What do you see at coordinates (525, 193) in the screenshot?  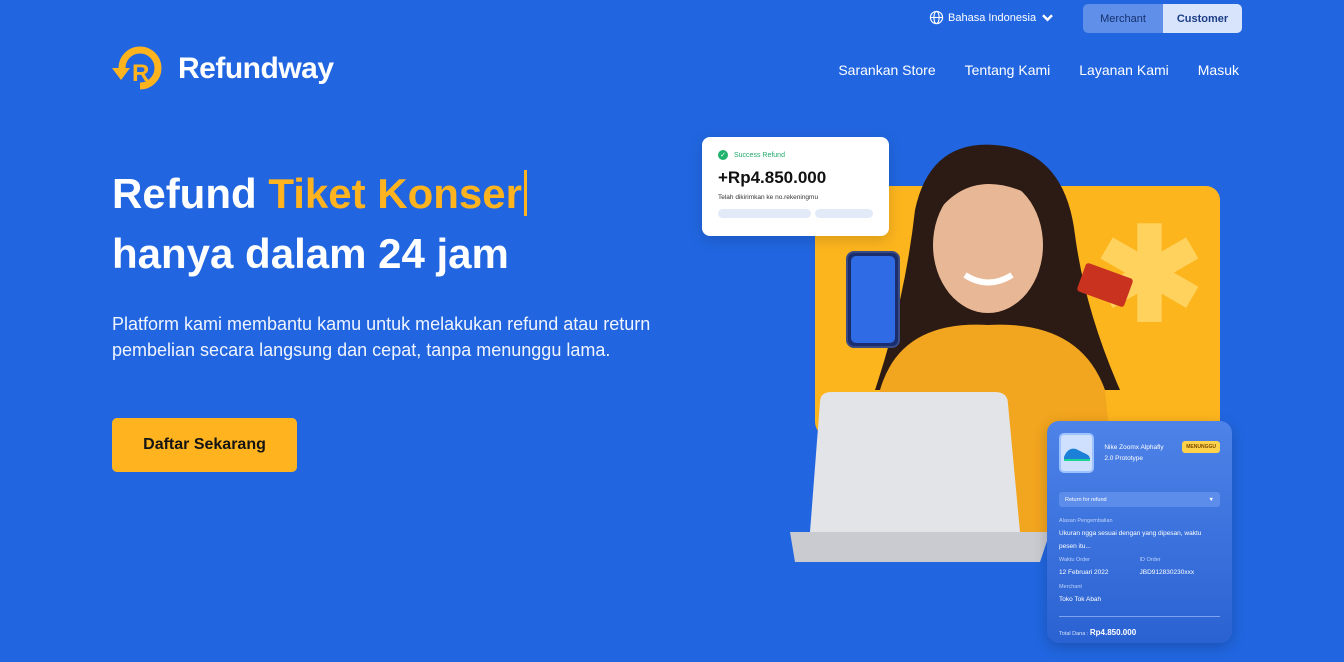 I see `typing-caret` at bounding box center [525, 193].